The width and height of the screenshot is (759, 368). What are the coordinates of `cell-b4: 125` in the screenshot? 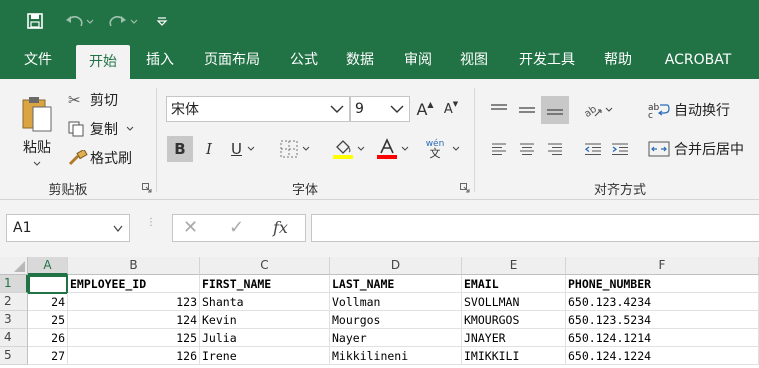 It's located at (134, 338).